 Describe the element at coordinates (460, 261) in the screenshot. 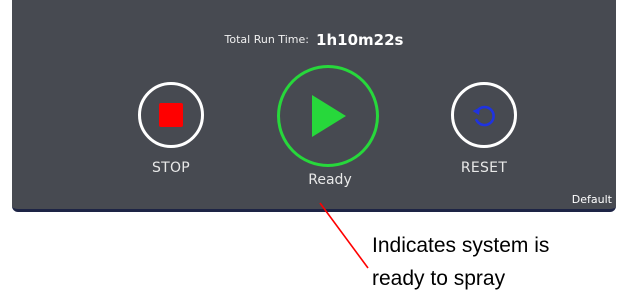

I see `callout-text: Indicates system is ready to spray` at that location.